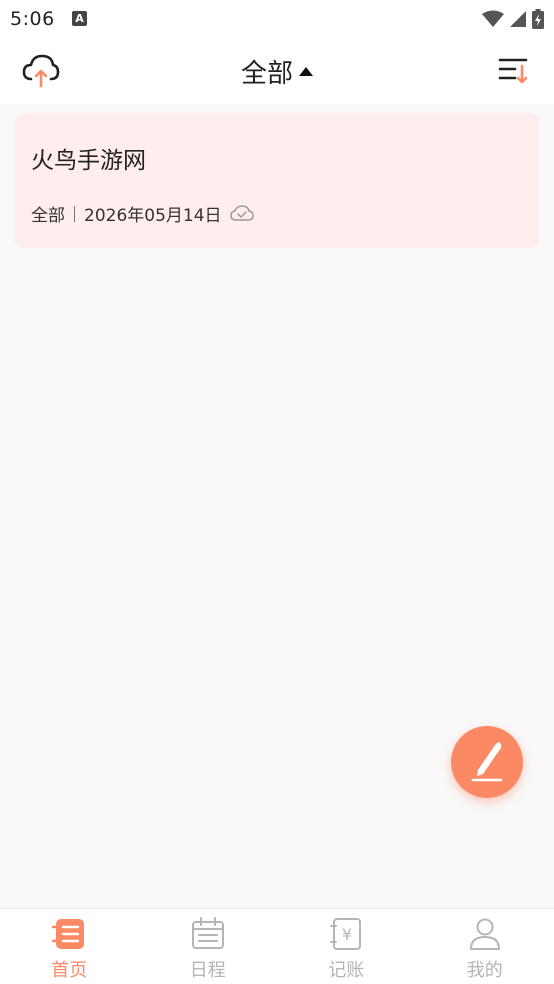  I want to click on nav-schedule: 日程, so click(208, 946).